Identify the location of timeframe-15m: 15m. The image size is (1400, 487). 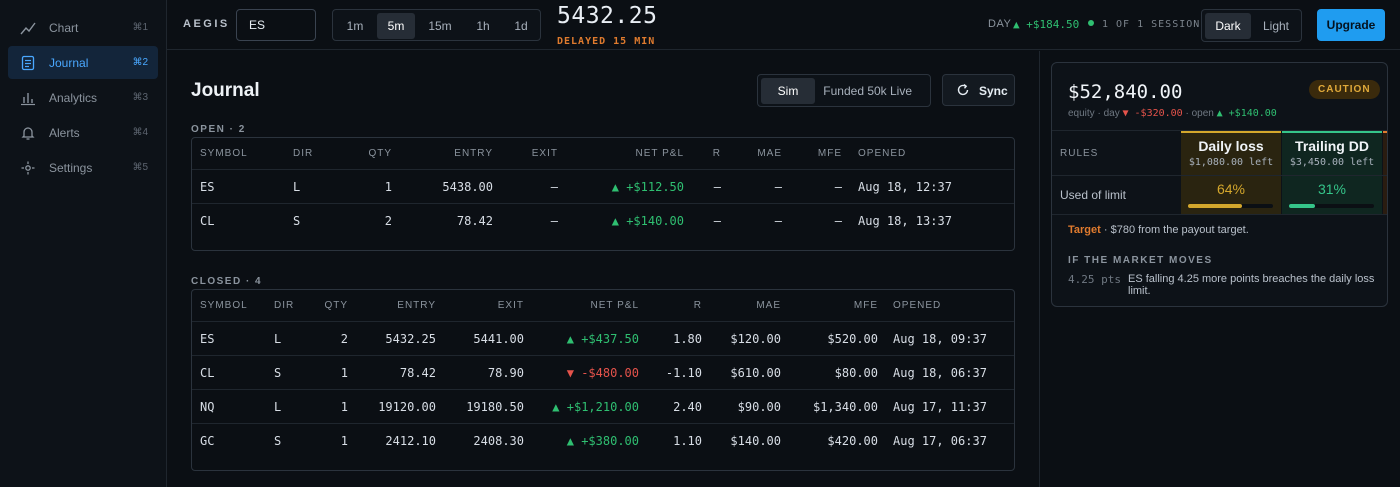
(440, 26).